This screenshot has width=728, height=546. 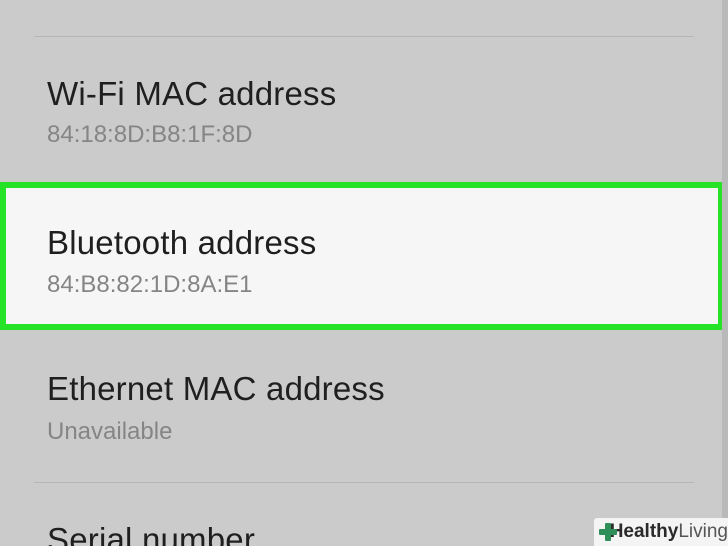 I want to click on scrollbar, so click(x=725, y=273).